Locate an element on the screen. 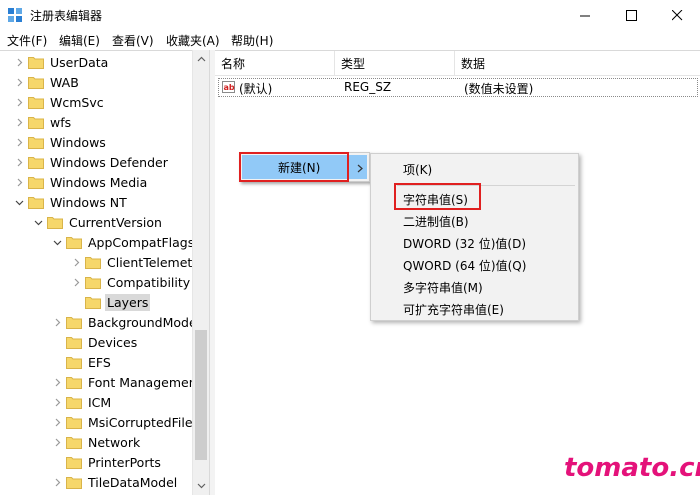 The width and height of the screenshot is (700, 496). tree-item-label: Network is located at coordinates (114, 442).